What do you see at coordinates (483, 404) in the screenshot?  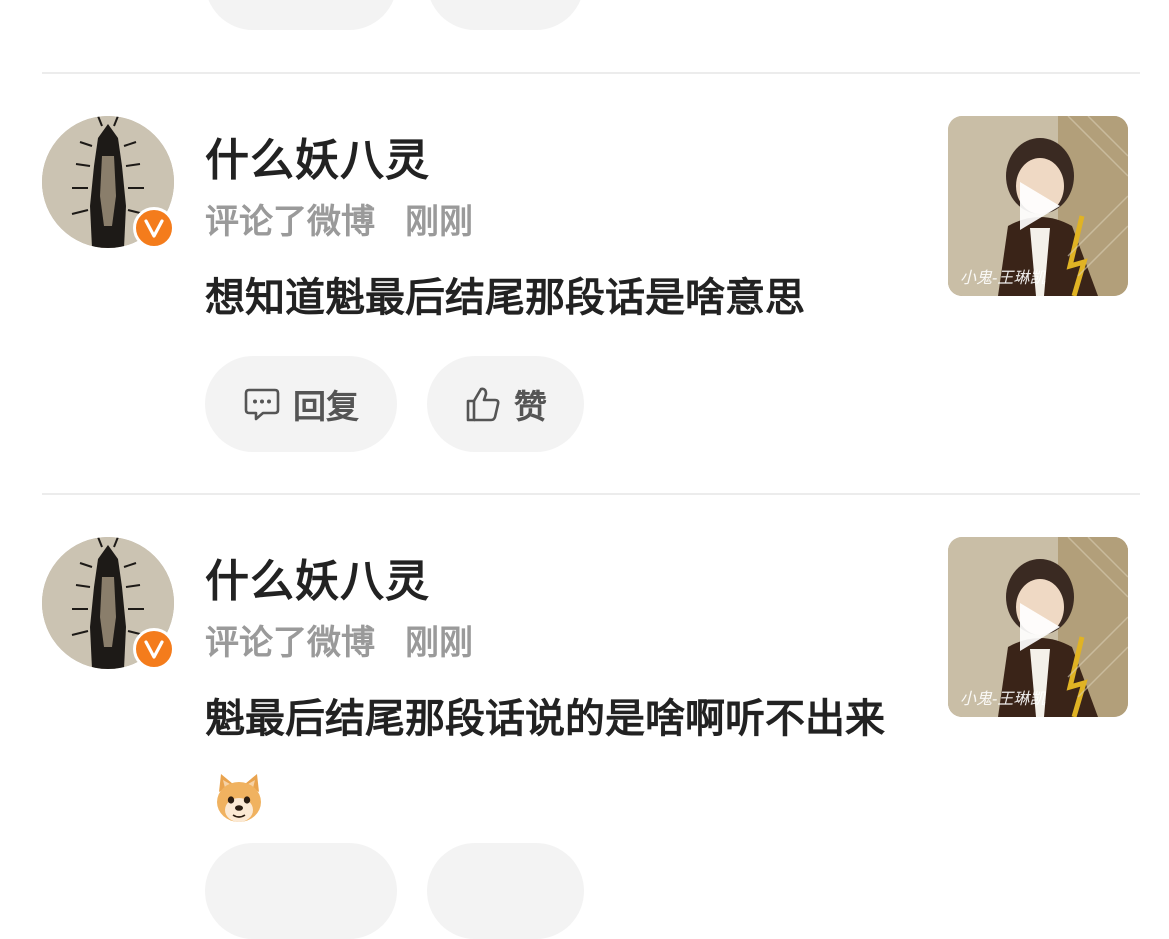 I see `thumbs-up-icon` at bounding box center [483, 404].